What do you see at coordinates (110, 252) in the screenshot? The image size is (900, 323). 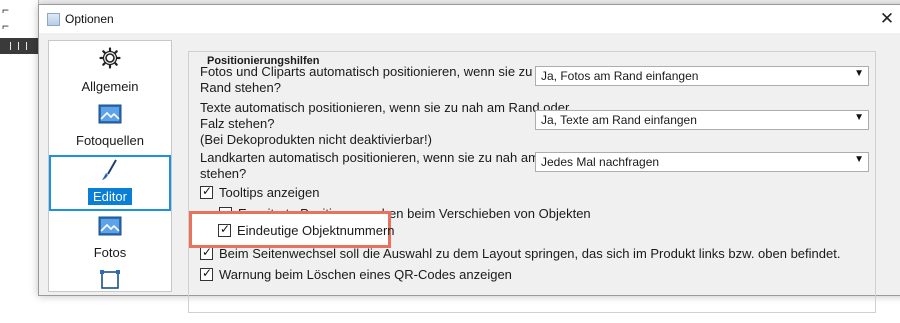 I see `sidebar-item-label: Fotos` at bounding box center [110, 252].